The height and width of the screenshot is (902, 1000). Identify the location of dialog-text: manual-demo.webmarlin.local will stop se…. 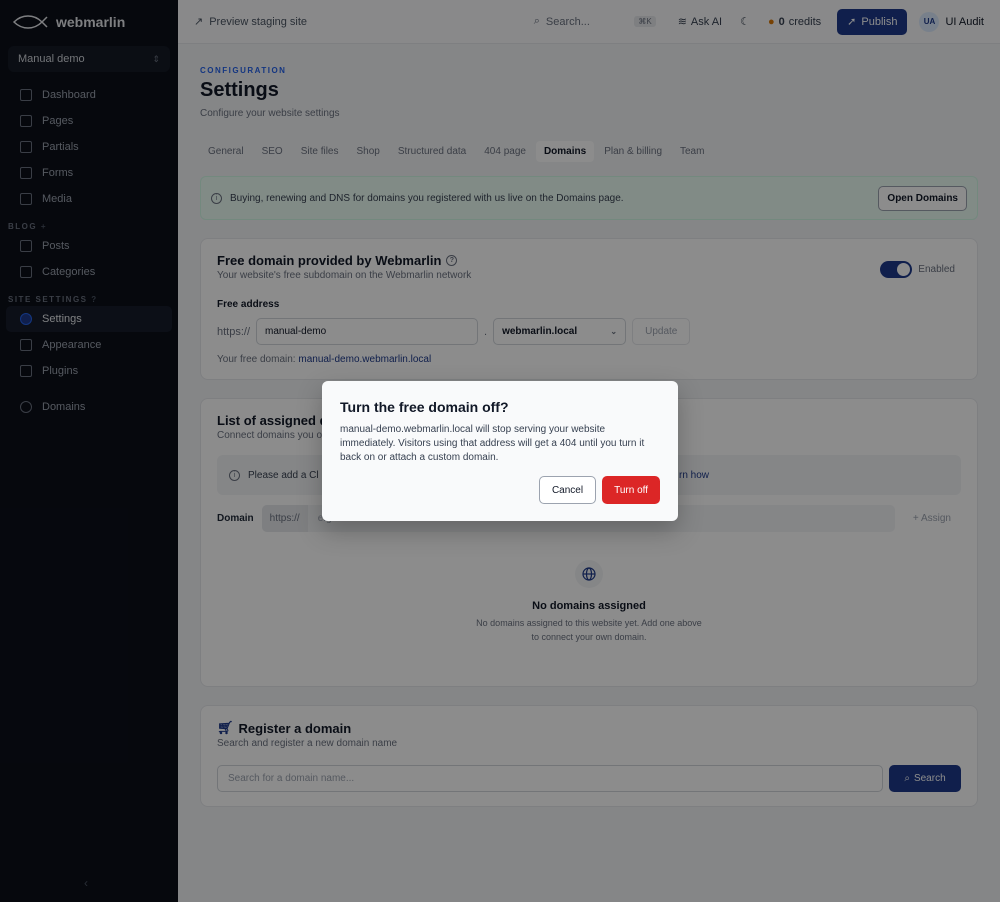
(492, 443).